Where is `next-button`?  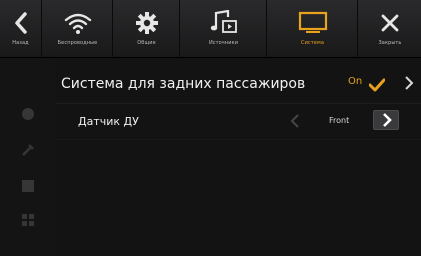 next-button is located at coordinates (386, 120).